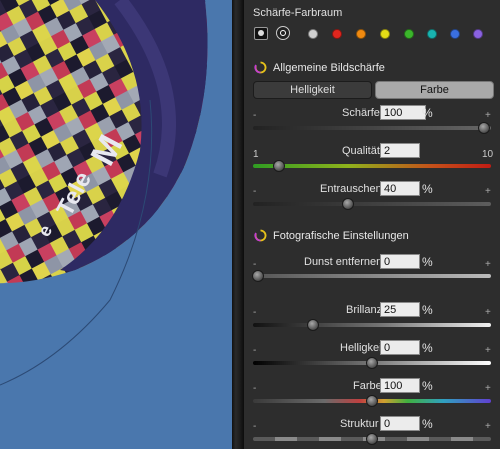 The width and height of the screenshot is (500, 449). I want to click on structure-label: Struktur, so click(359, 424).